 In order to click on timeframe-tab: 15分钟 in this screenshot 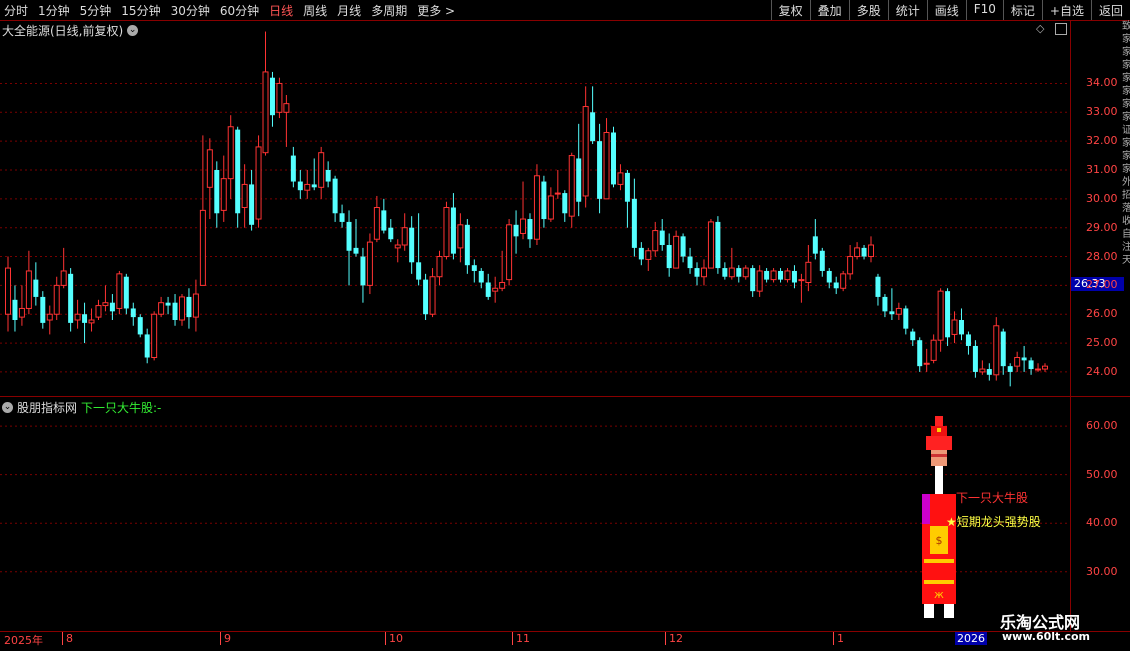, I will do `click(140, 10)`.